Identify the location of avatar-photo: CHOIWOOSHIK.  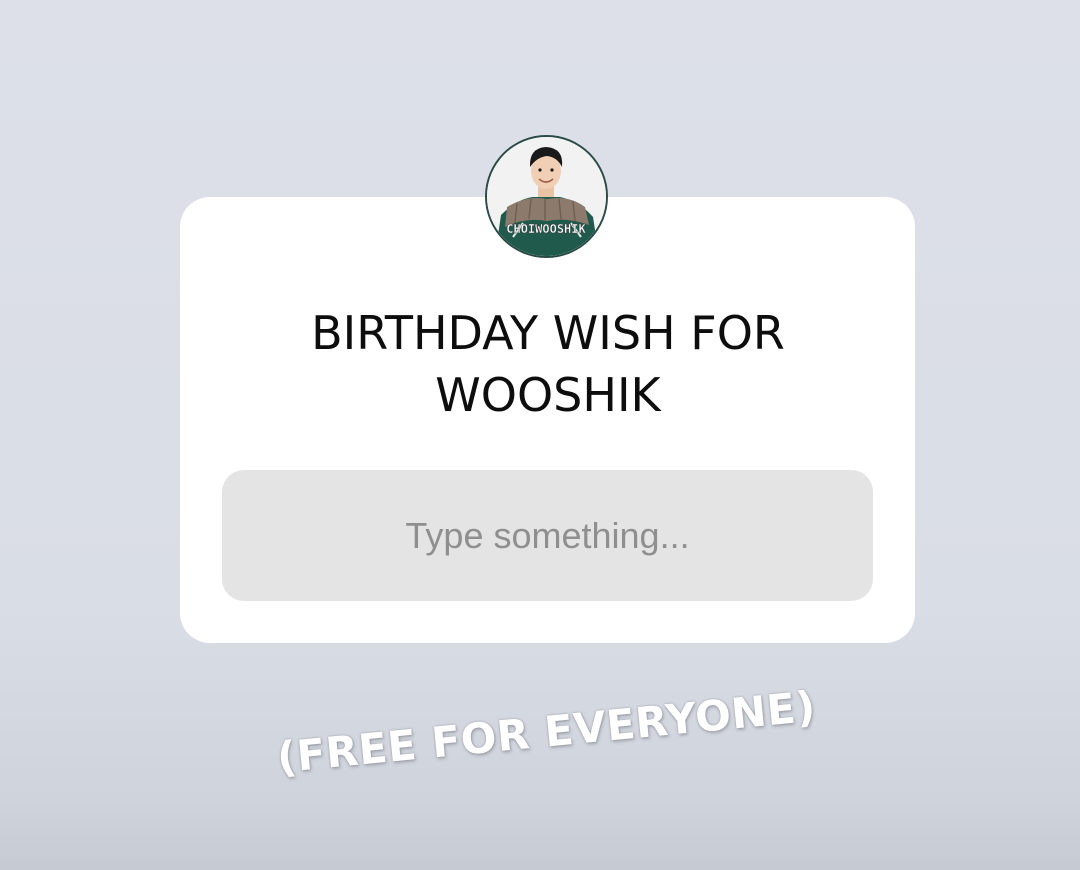
(546, 196).